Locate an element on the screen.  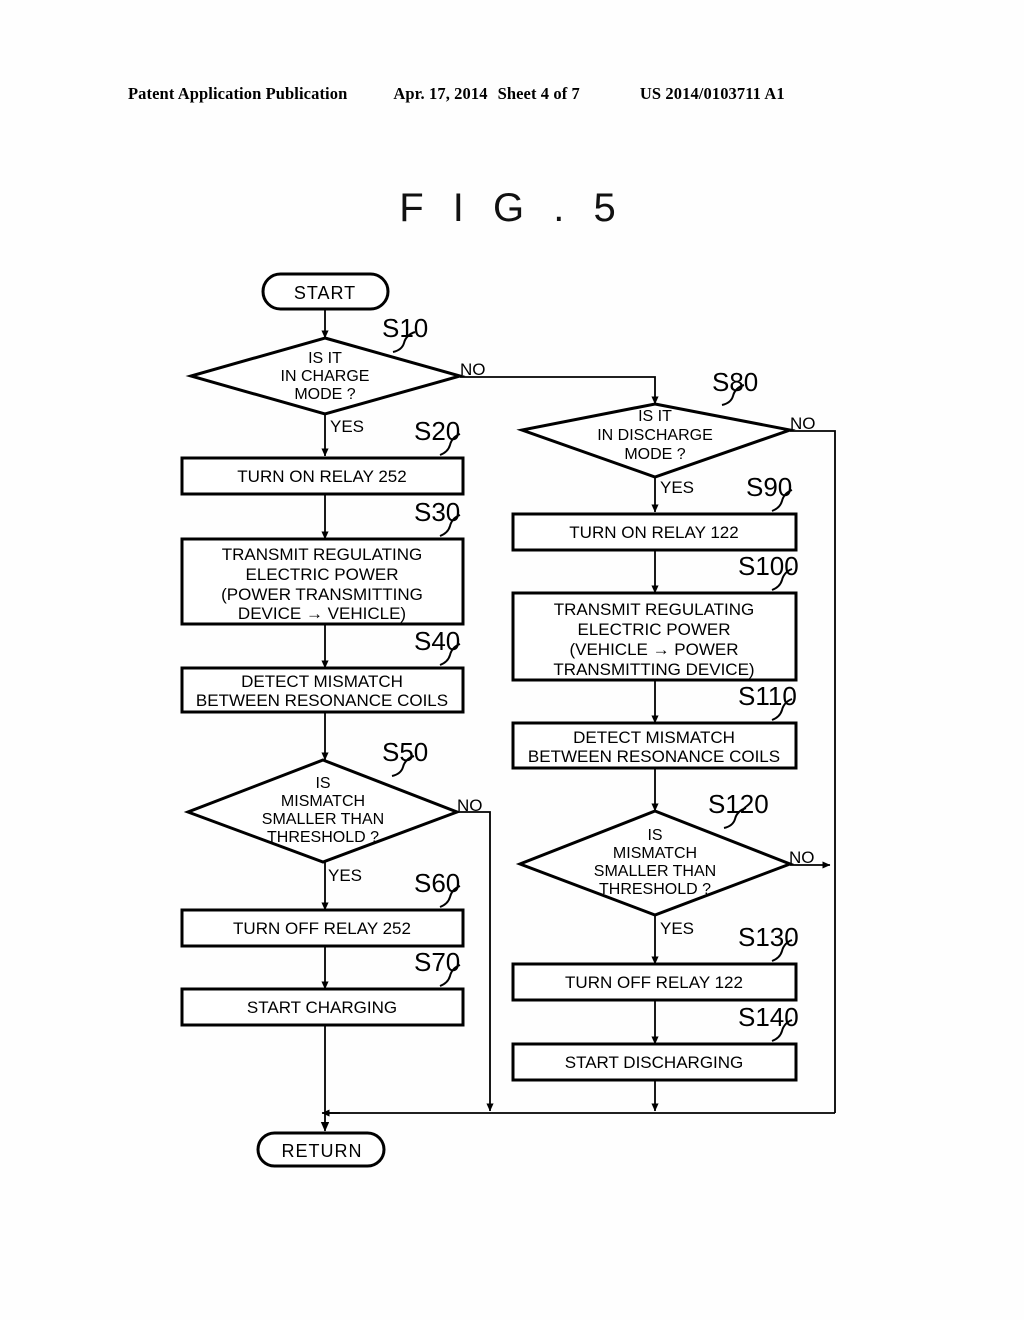
step-label-s140: S140 is located at coordinates (768, 1017).